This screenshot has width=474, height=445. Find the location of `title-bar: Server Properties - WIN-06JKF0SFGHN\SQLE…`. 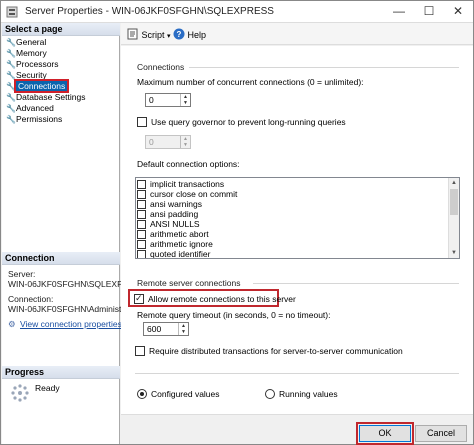

title-bar: Server Properties - WIN-06JKF0SFGHN\SQLE… is located at coordinates (237, 12).